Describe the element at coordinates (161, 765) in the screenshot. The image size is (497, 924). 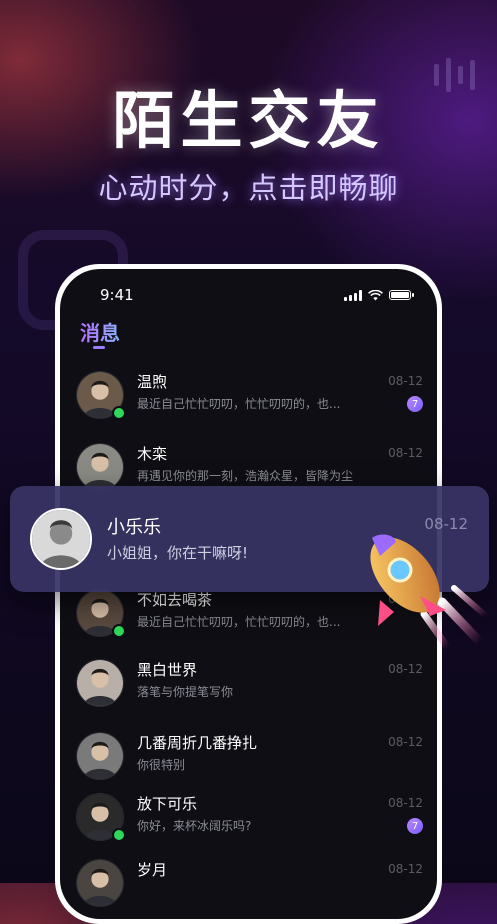
I see `message-preview: 你很特别` at that location.